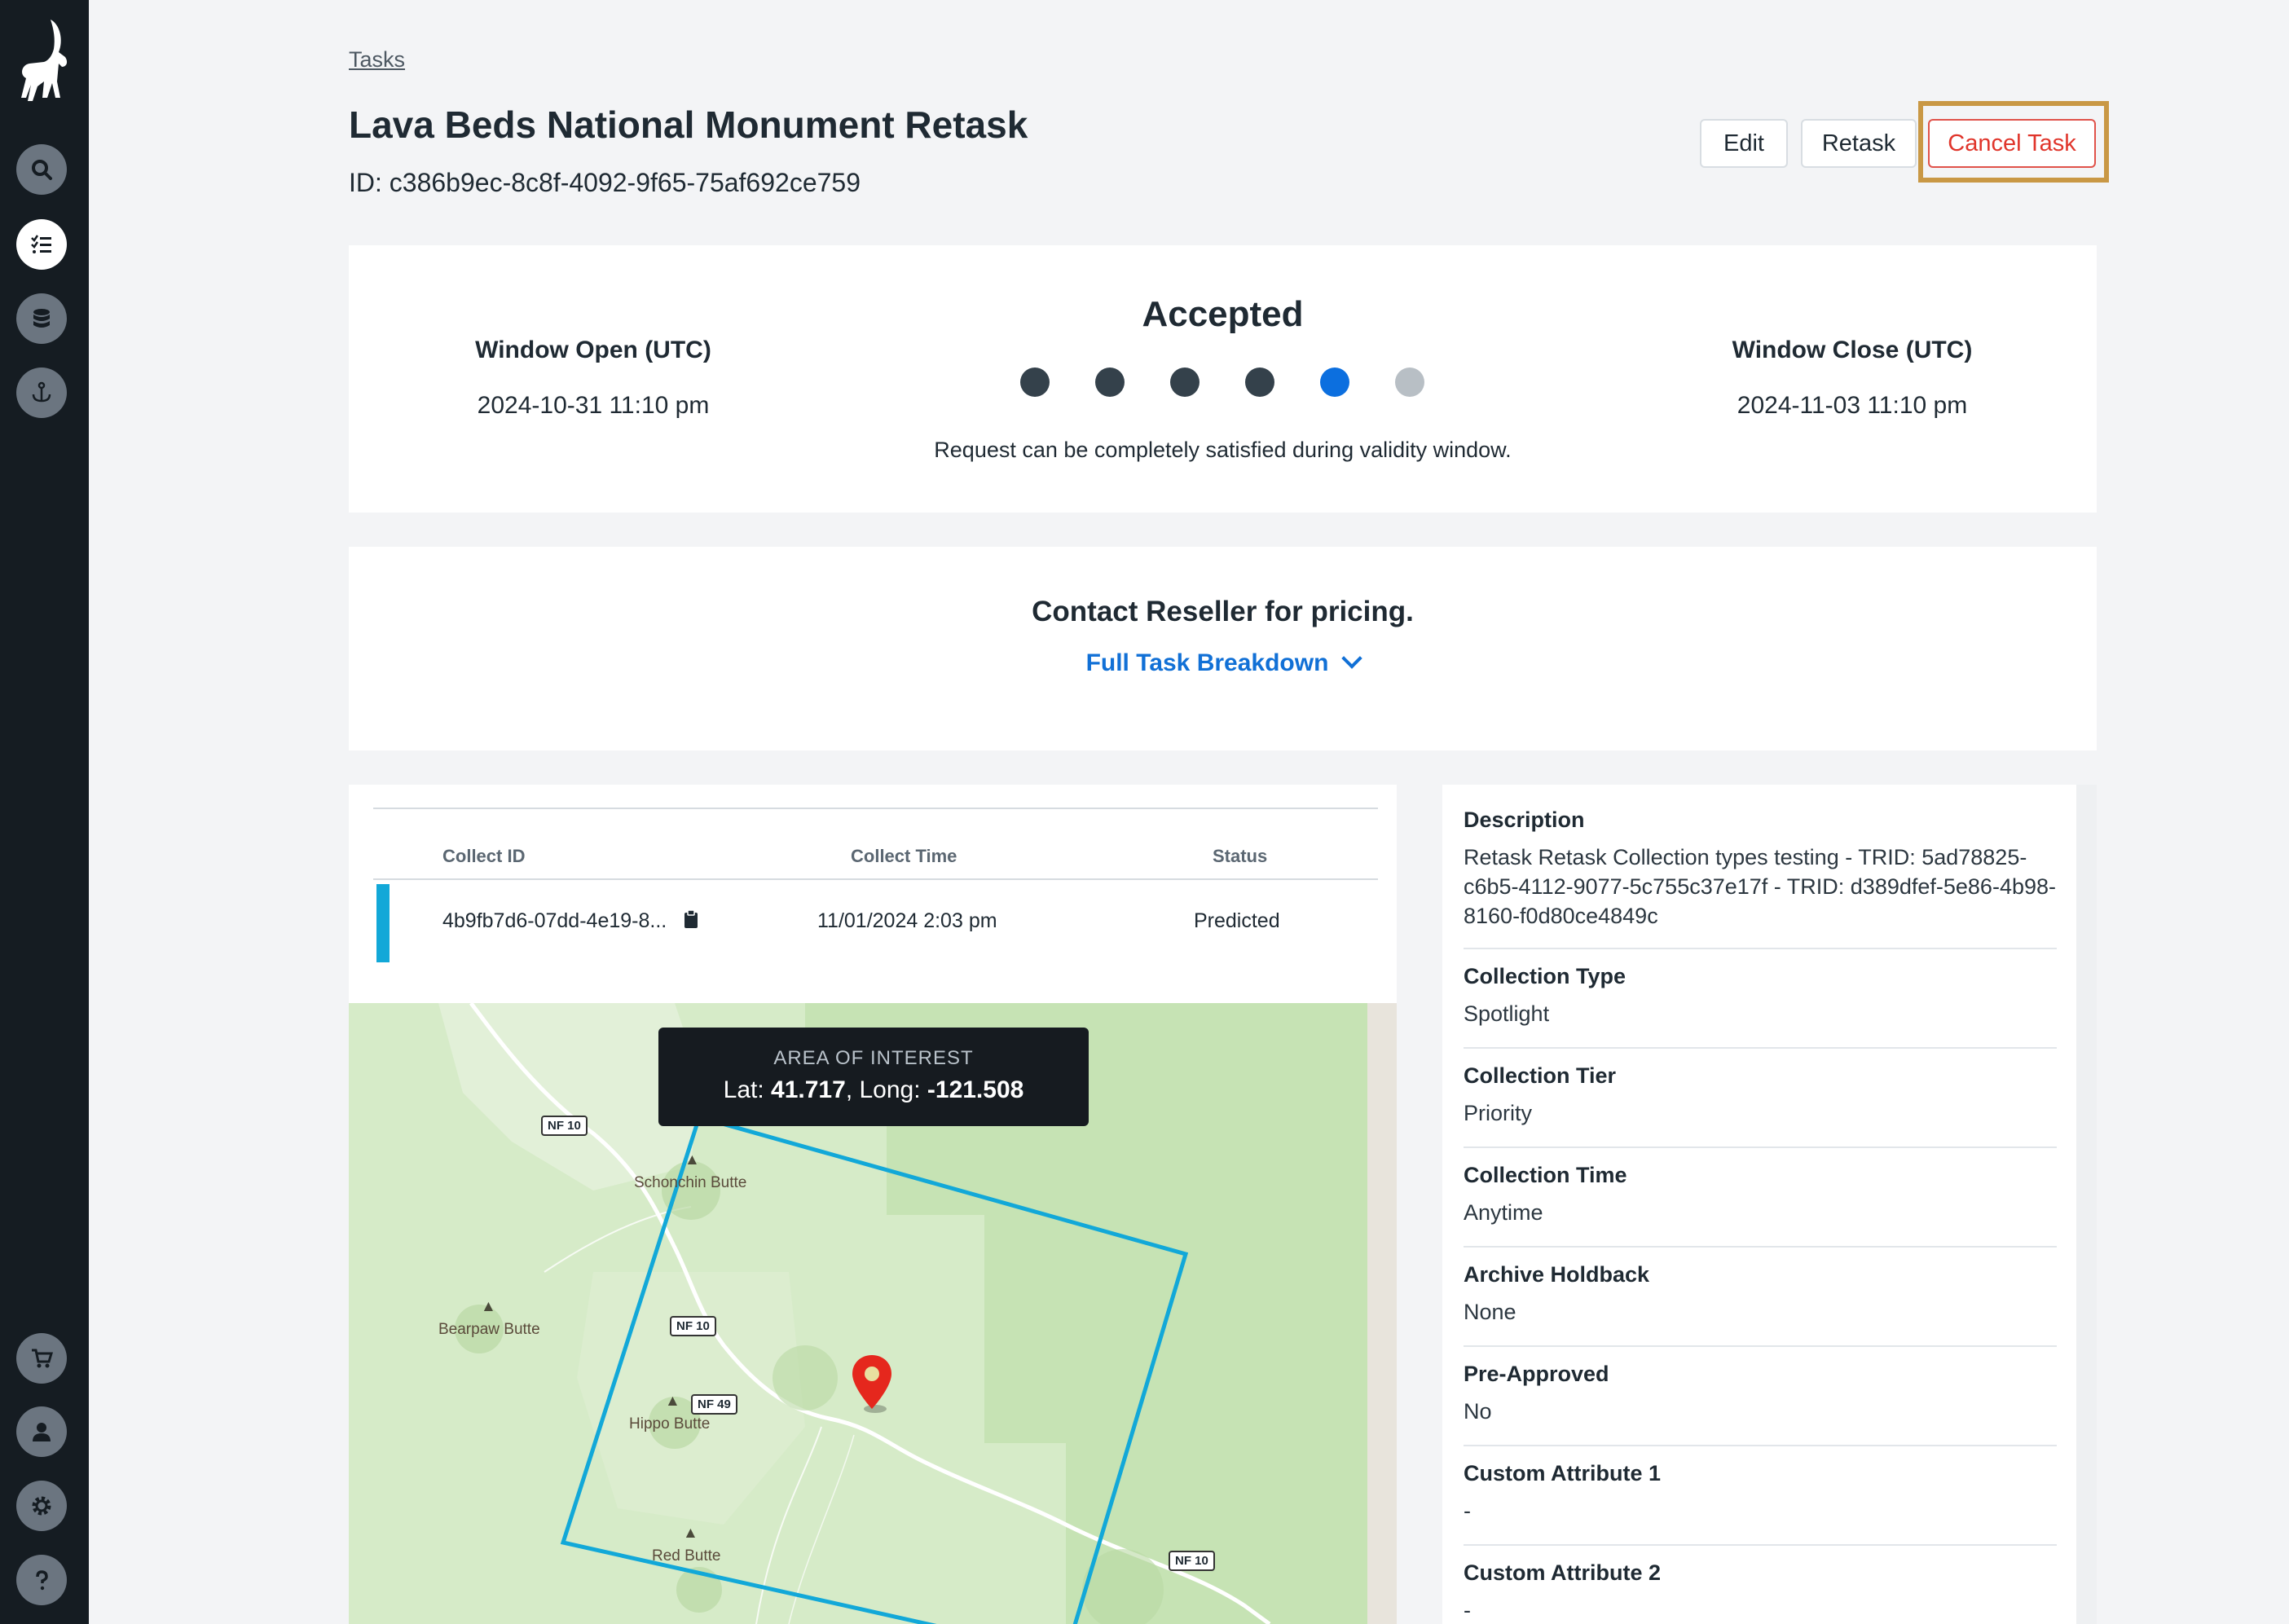  Describe the element at coordinates (2012, 143) in the screenshot. I see `cancel-task-button: Cancel Task` at that location.